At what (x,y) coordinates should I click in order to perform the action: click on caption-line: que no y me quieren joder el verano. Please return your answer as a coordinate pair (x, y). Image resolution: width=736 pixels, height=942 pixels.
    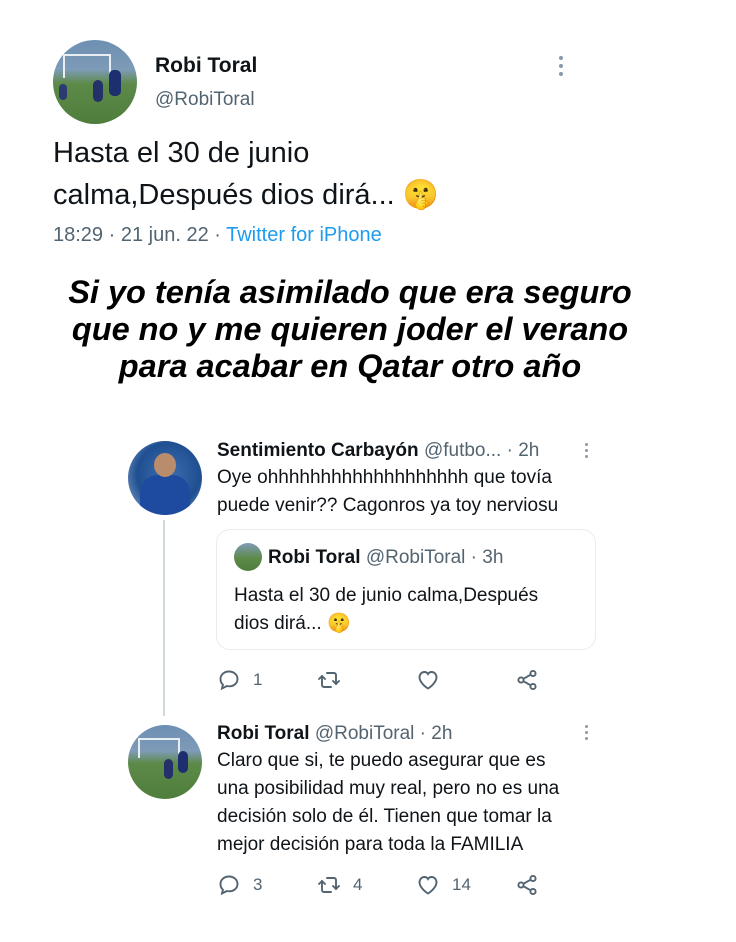
    Looking at the image, I should click on (350, 329).